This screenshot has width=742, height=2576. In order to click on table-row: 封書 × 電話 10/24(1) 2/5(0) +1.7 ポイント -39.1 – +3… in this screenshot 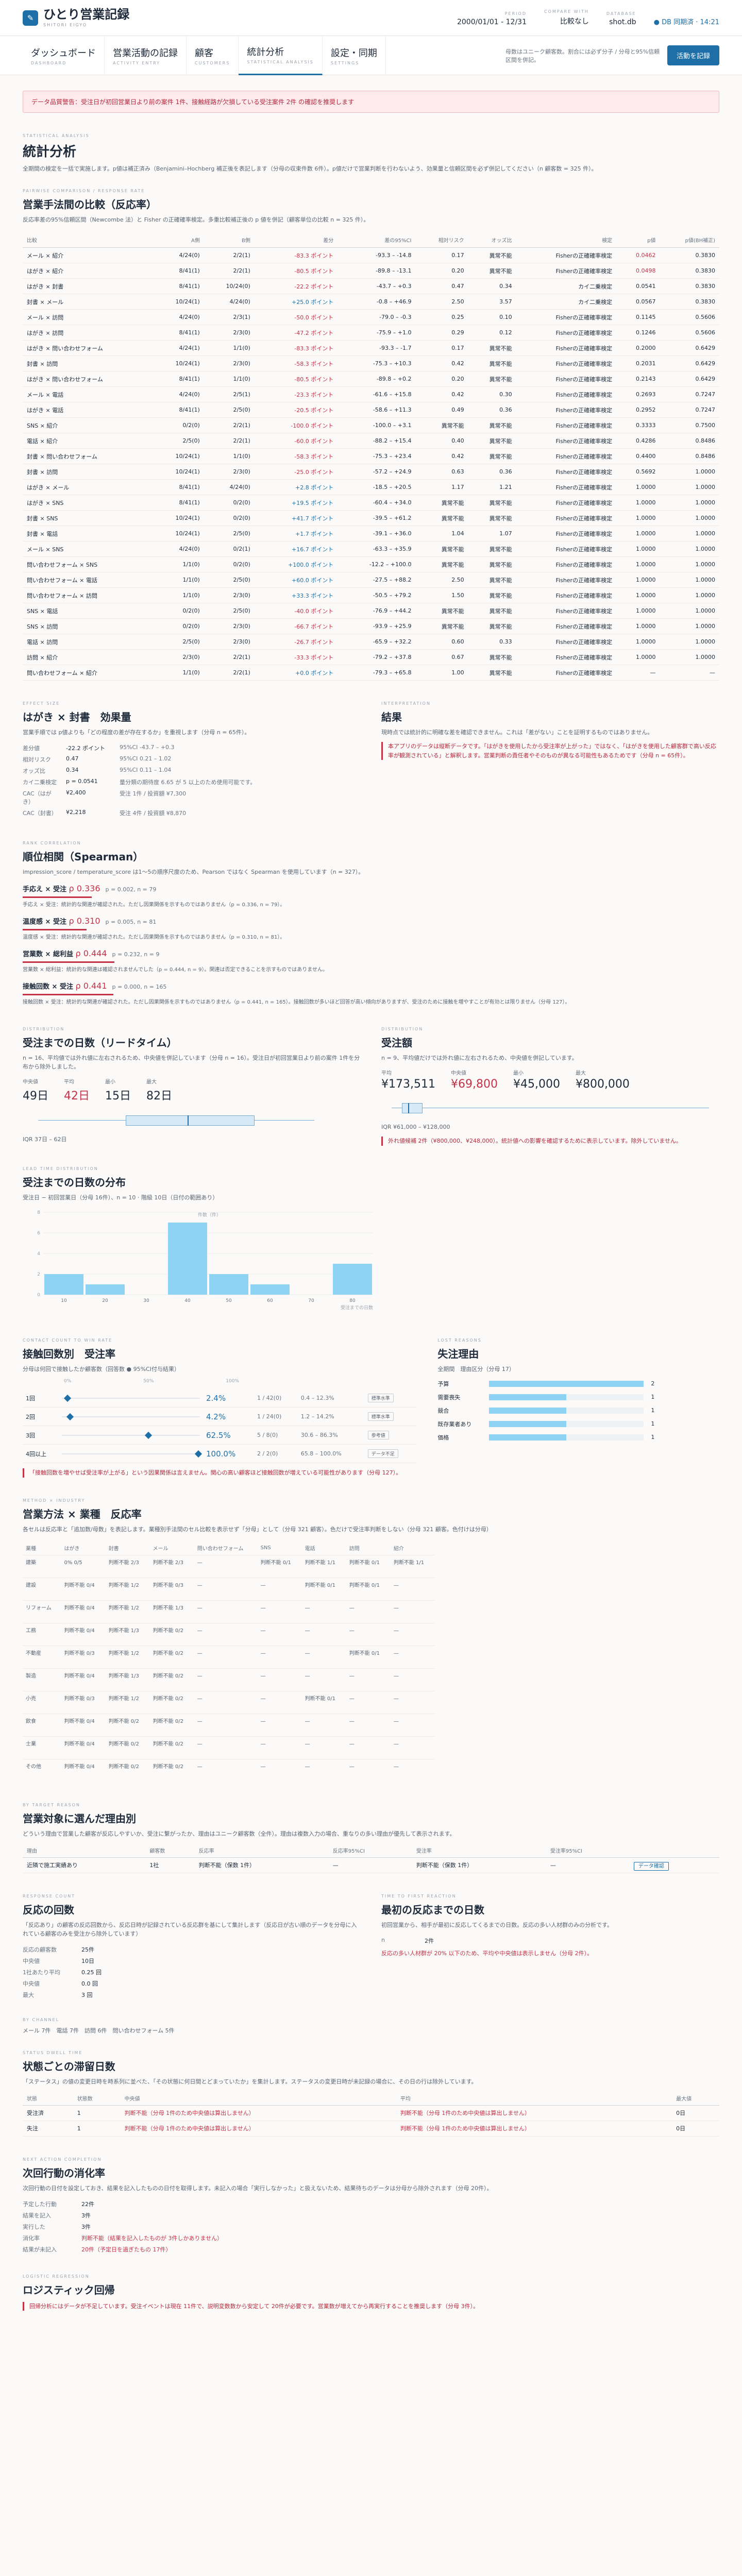, I will do `click(371, 534)`.